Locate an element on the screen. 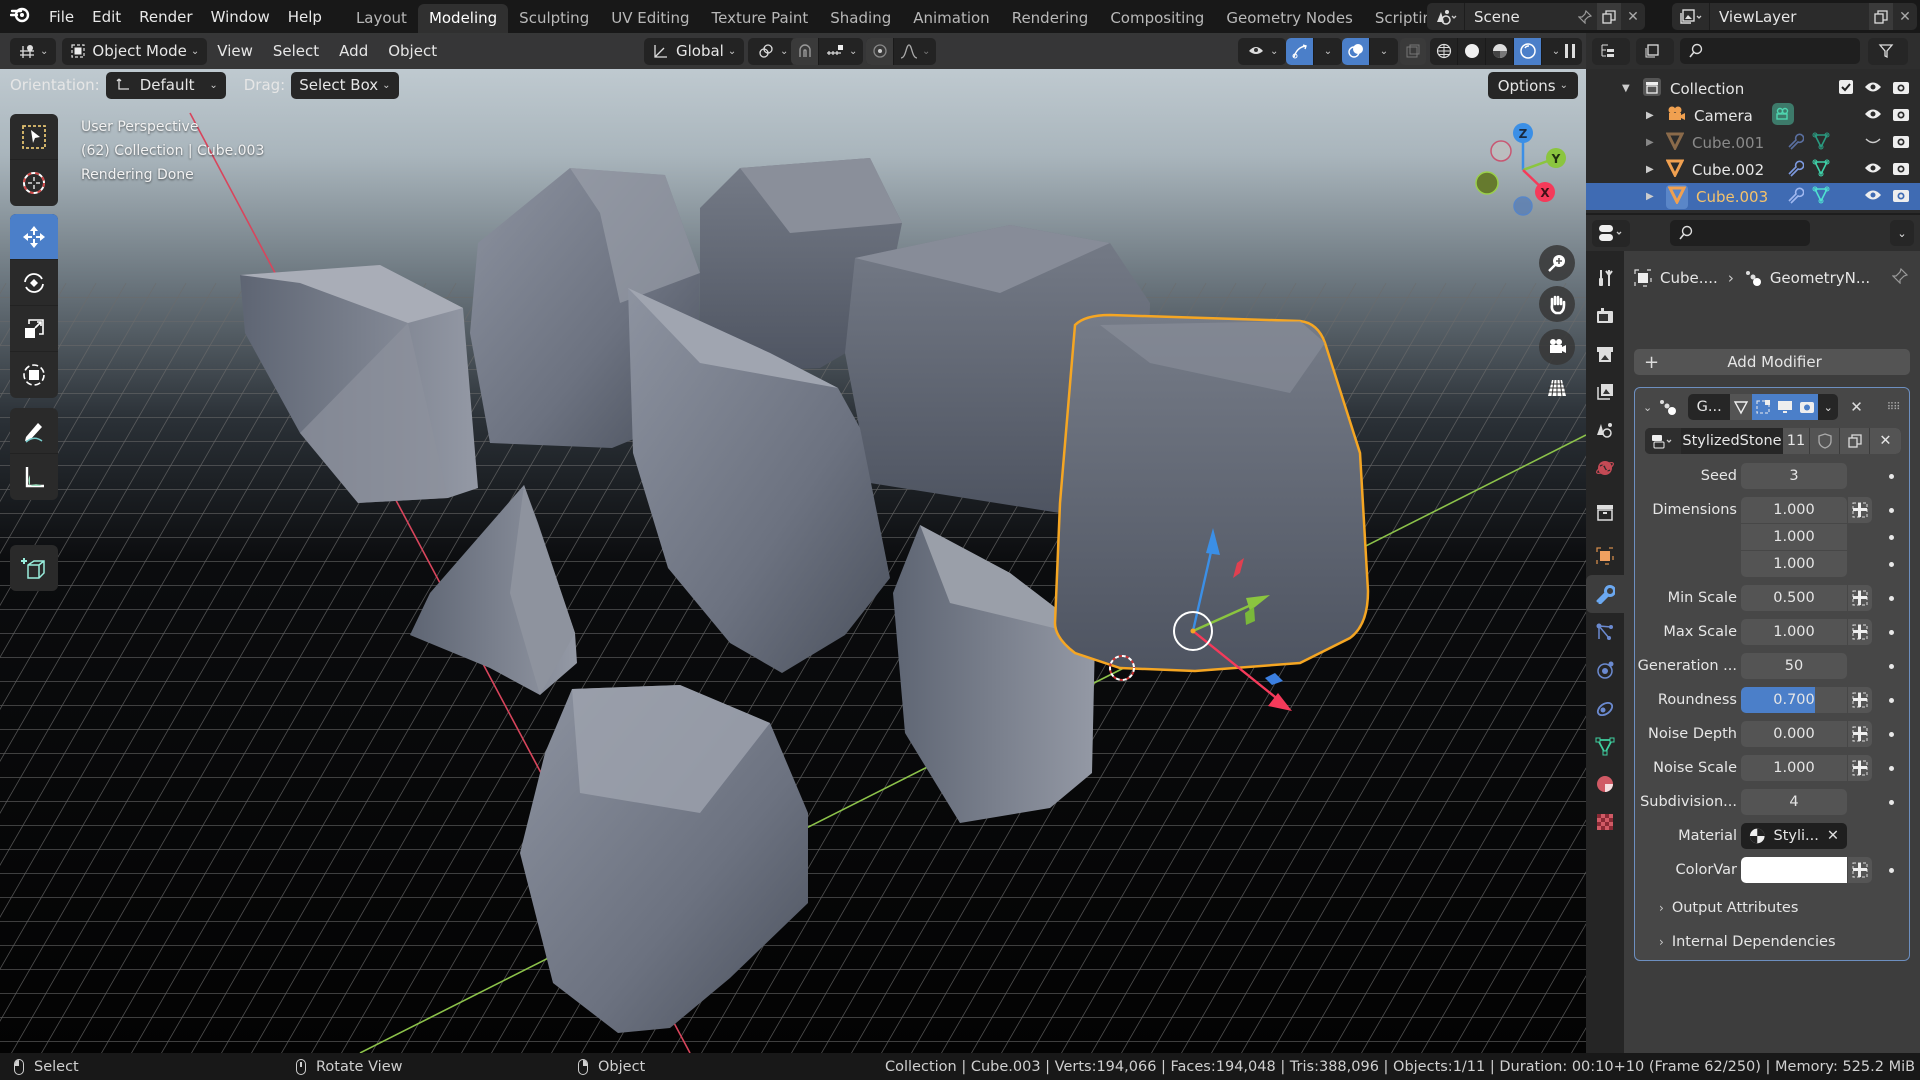 This screenshot has height=1080, width=1920. shading-rendered-icon is located at coordinates (1528, 51).